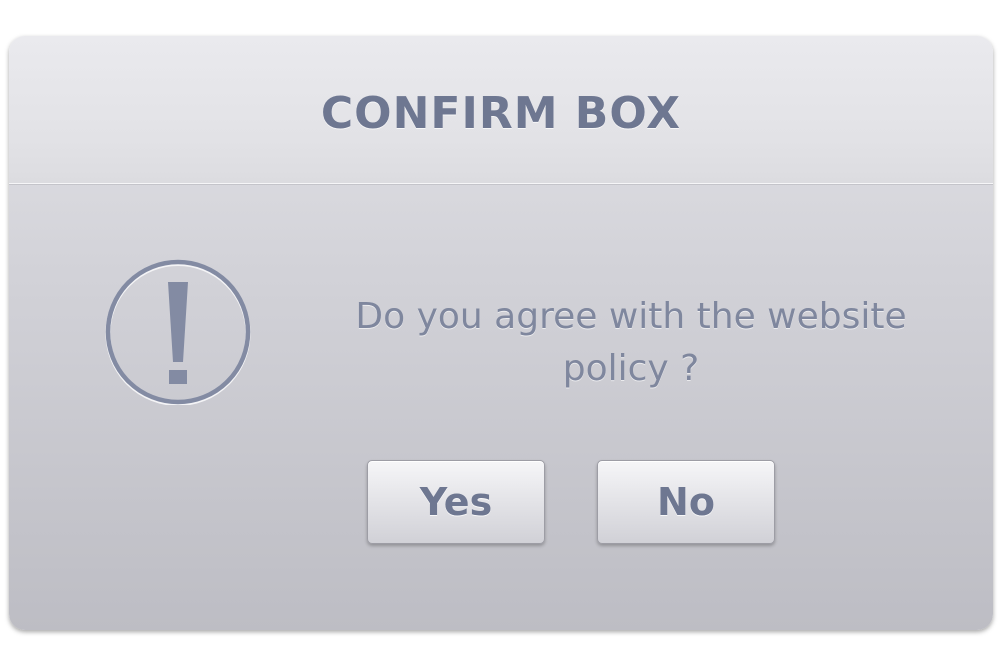  What do you see at coordinates (631, 368) in the screenshot?
I see `message-line-2: policy ?` at bounding box center [631, 368].